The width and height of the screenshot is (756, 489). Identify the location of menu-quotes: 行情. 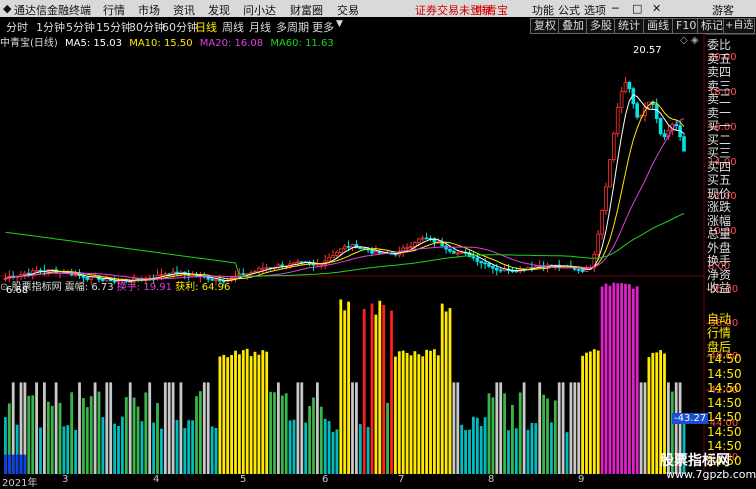
(114, 10).